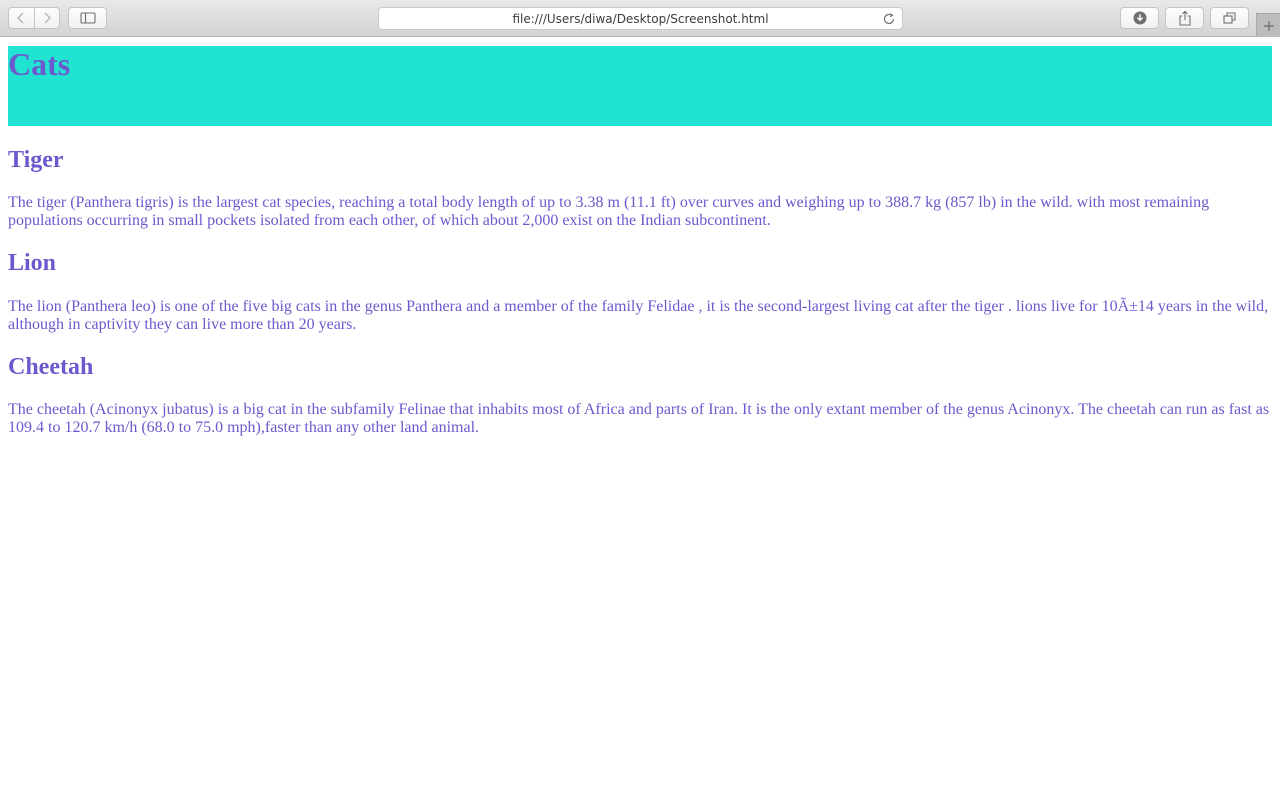  I want to click on section-heading: Lion, so click(32, 263).